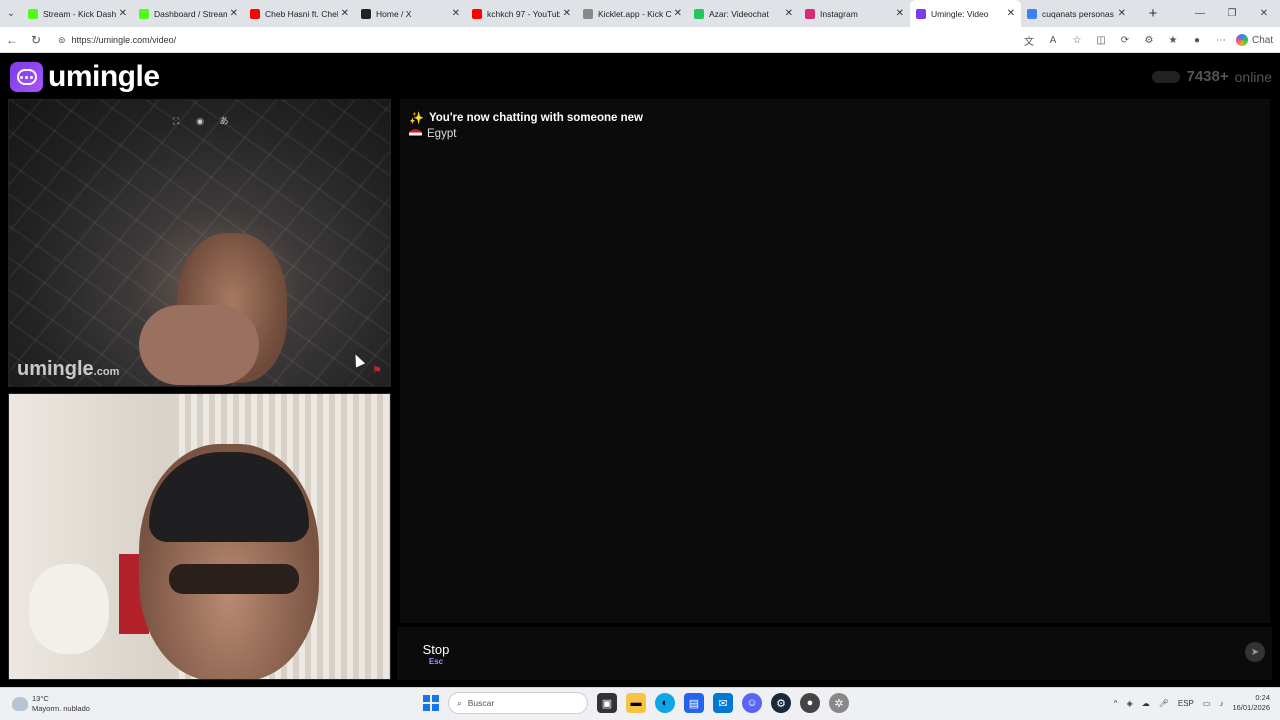  What do you see at coordinates (51, 704) in the screenshot?
I see `weather-widget: 13°C Mayorm. nublado` at bounding box center [51, 704].